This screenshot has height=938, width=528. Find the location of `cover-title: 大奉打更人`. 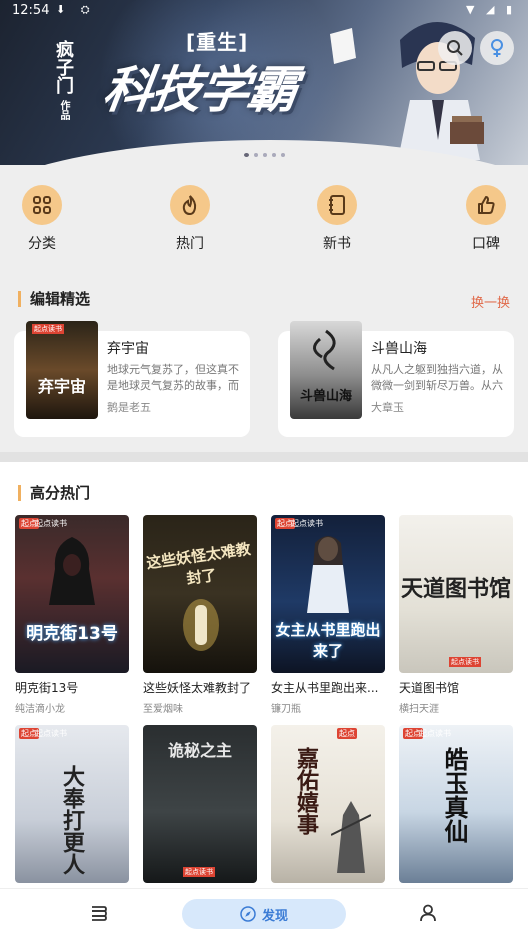

cover-title: 大奉打更人 is located at coordinates (71, 820).